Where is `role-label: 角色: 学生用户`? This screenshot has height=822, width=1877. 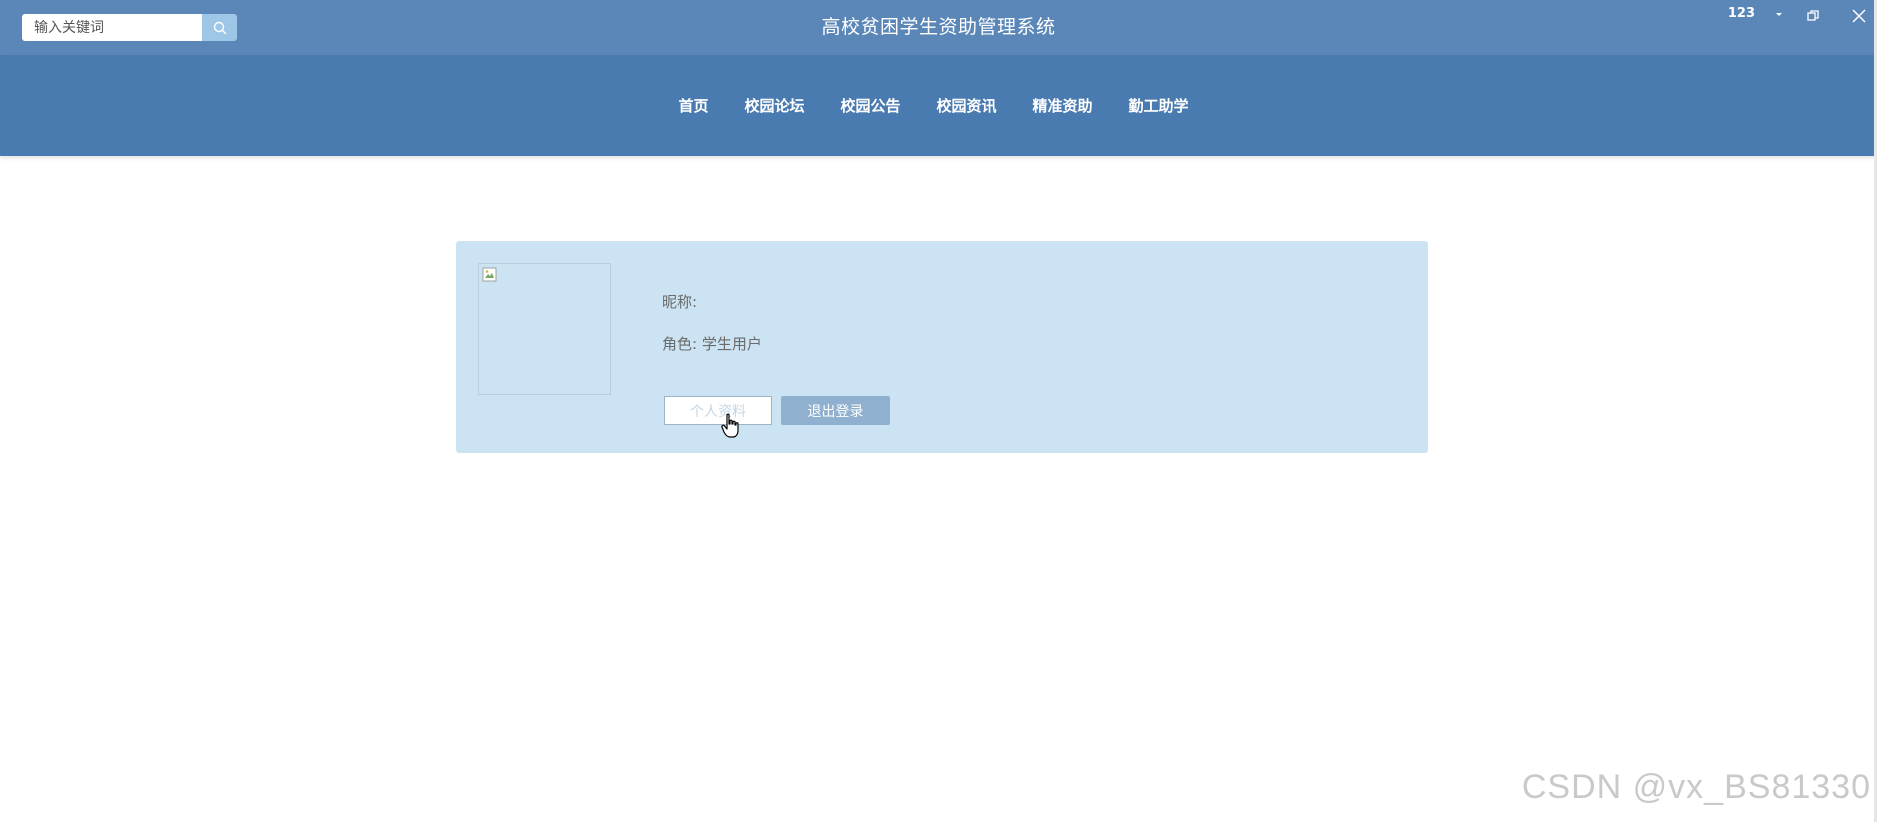 role-label: 角色: 学生用户 is located at coordinates (712, 344).